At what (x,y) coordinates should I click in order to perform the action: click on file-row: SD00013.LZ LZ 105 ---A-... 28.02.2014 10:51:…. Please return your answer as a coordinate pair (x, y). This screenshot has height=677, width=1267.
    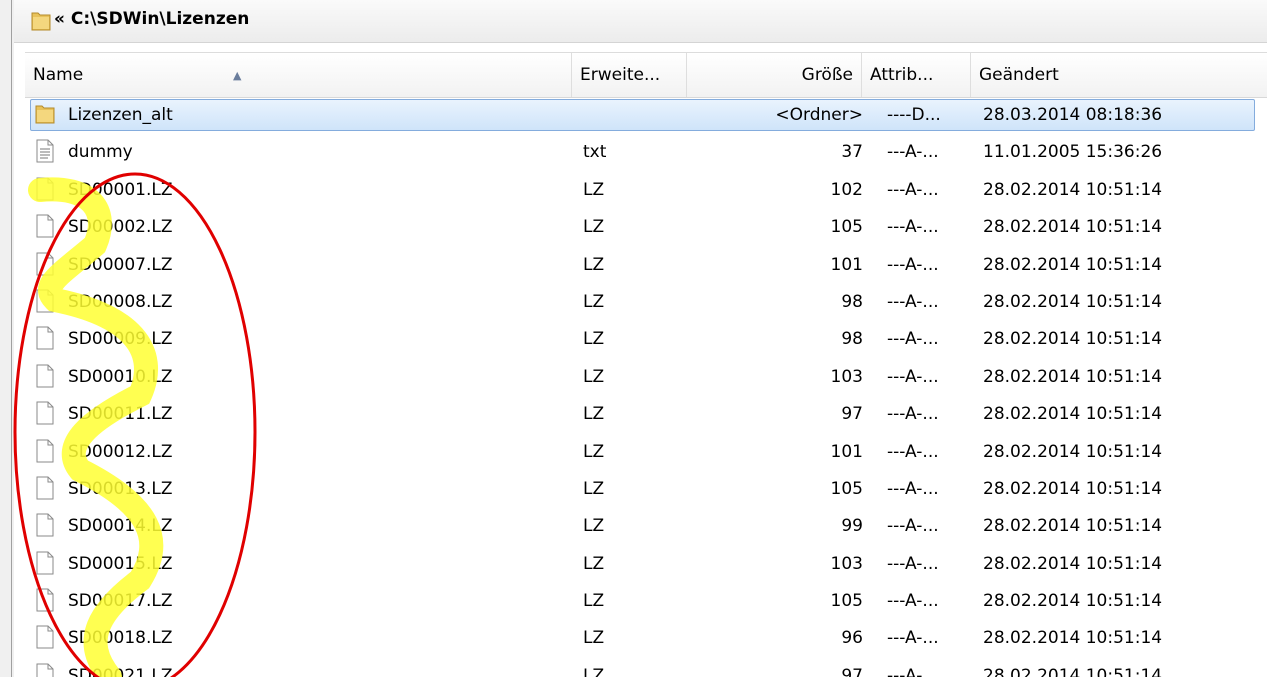
    Looking at the image, I should click on (646, 489).